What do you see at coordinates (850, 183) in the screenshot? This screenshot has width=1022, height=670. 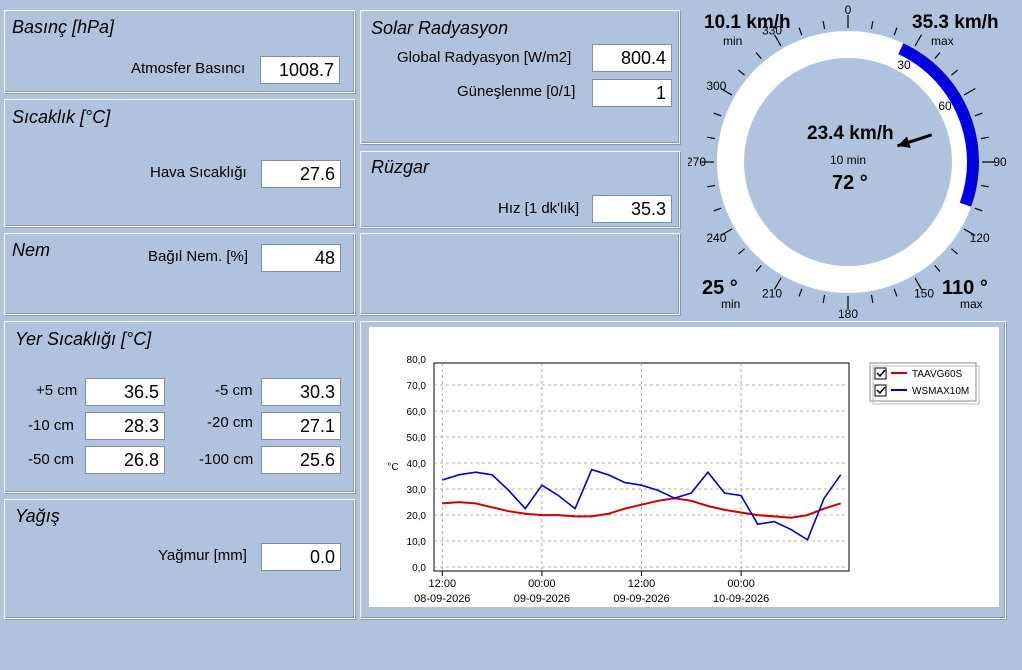 I see `wind-direction: 72 °` at bounding box center [850, 183].